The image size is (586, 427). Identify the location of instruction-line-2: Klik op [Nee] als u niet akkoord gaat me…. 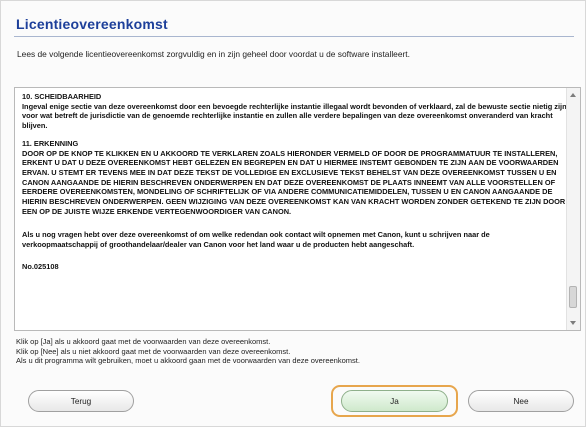
(153, 351).